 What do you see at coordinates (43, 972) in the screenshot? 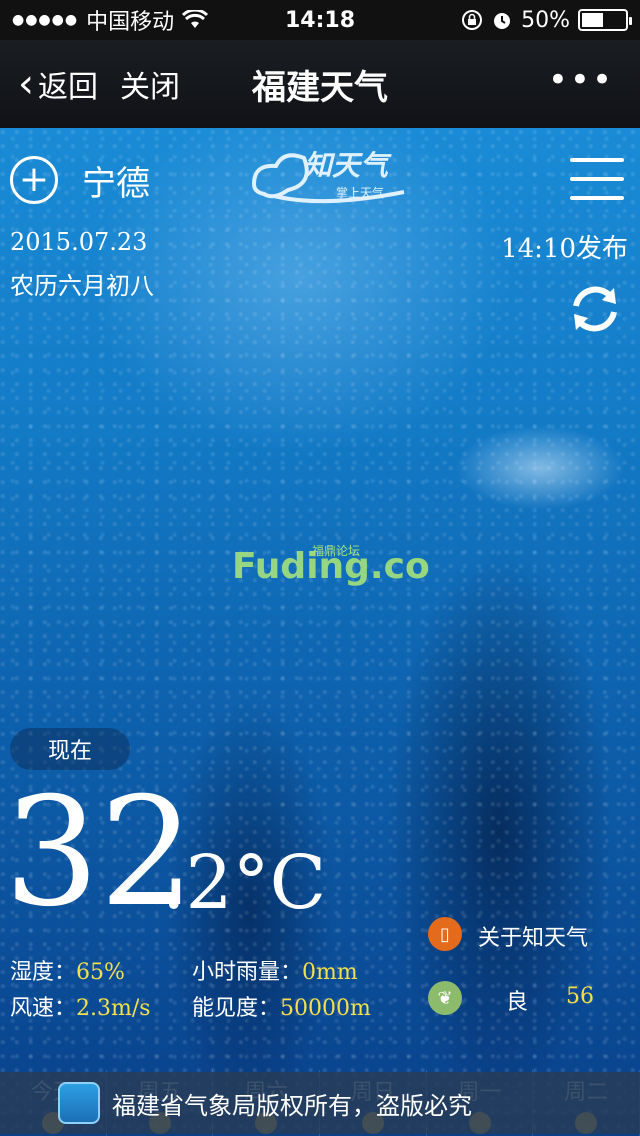
I see `humidity-label: 湿度：` at bounding box center [43, 972].